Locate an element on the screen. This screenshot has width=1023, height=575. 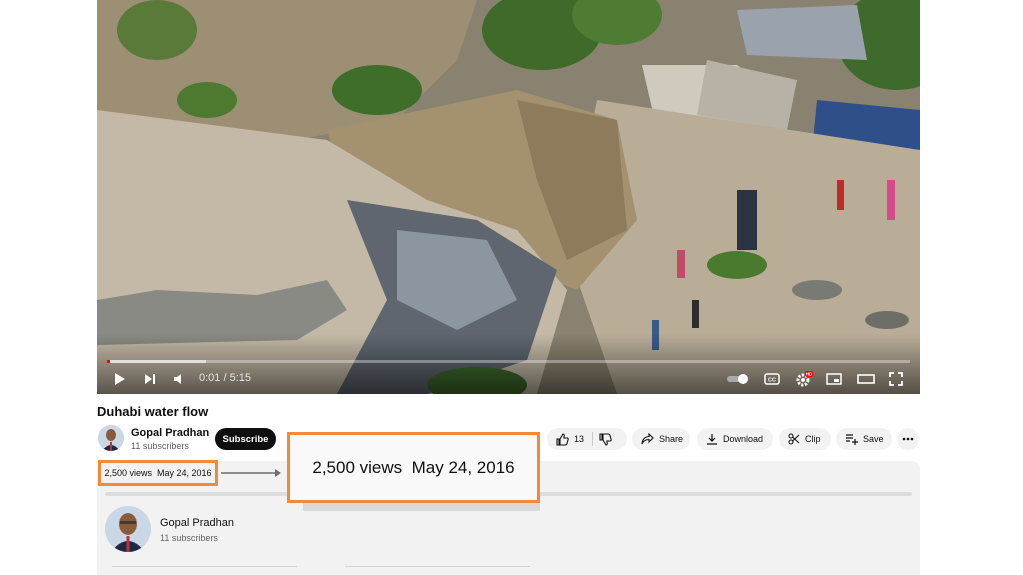
avatar-large is located at coordinates (128, 529).